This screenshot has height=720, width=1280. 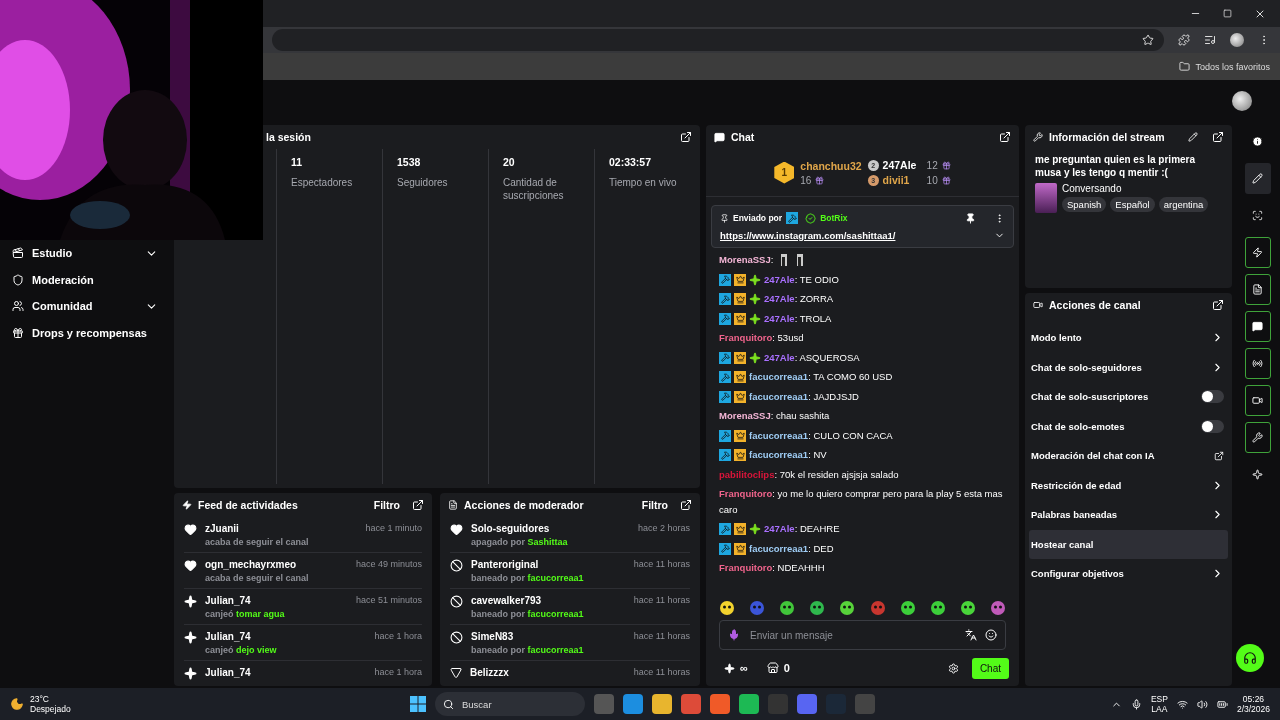 I want to click on stat-value: 11, so click(x=297, y=162).